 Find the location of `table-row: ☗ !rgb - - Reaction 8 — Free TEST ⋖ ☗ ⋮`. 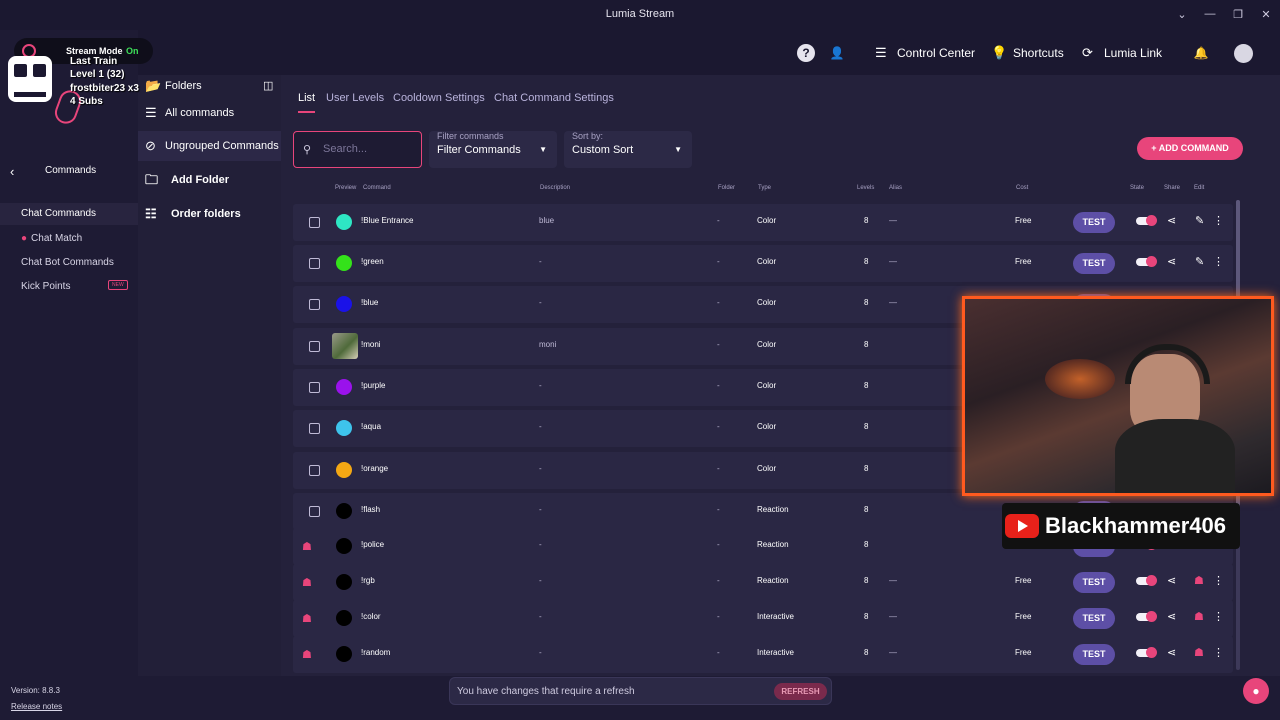

table-row: ☗ !rgb - - Reaction 8 — Free TEST ⋖ ☗ ⋮ is located at coordinates (763, 582).